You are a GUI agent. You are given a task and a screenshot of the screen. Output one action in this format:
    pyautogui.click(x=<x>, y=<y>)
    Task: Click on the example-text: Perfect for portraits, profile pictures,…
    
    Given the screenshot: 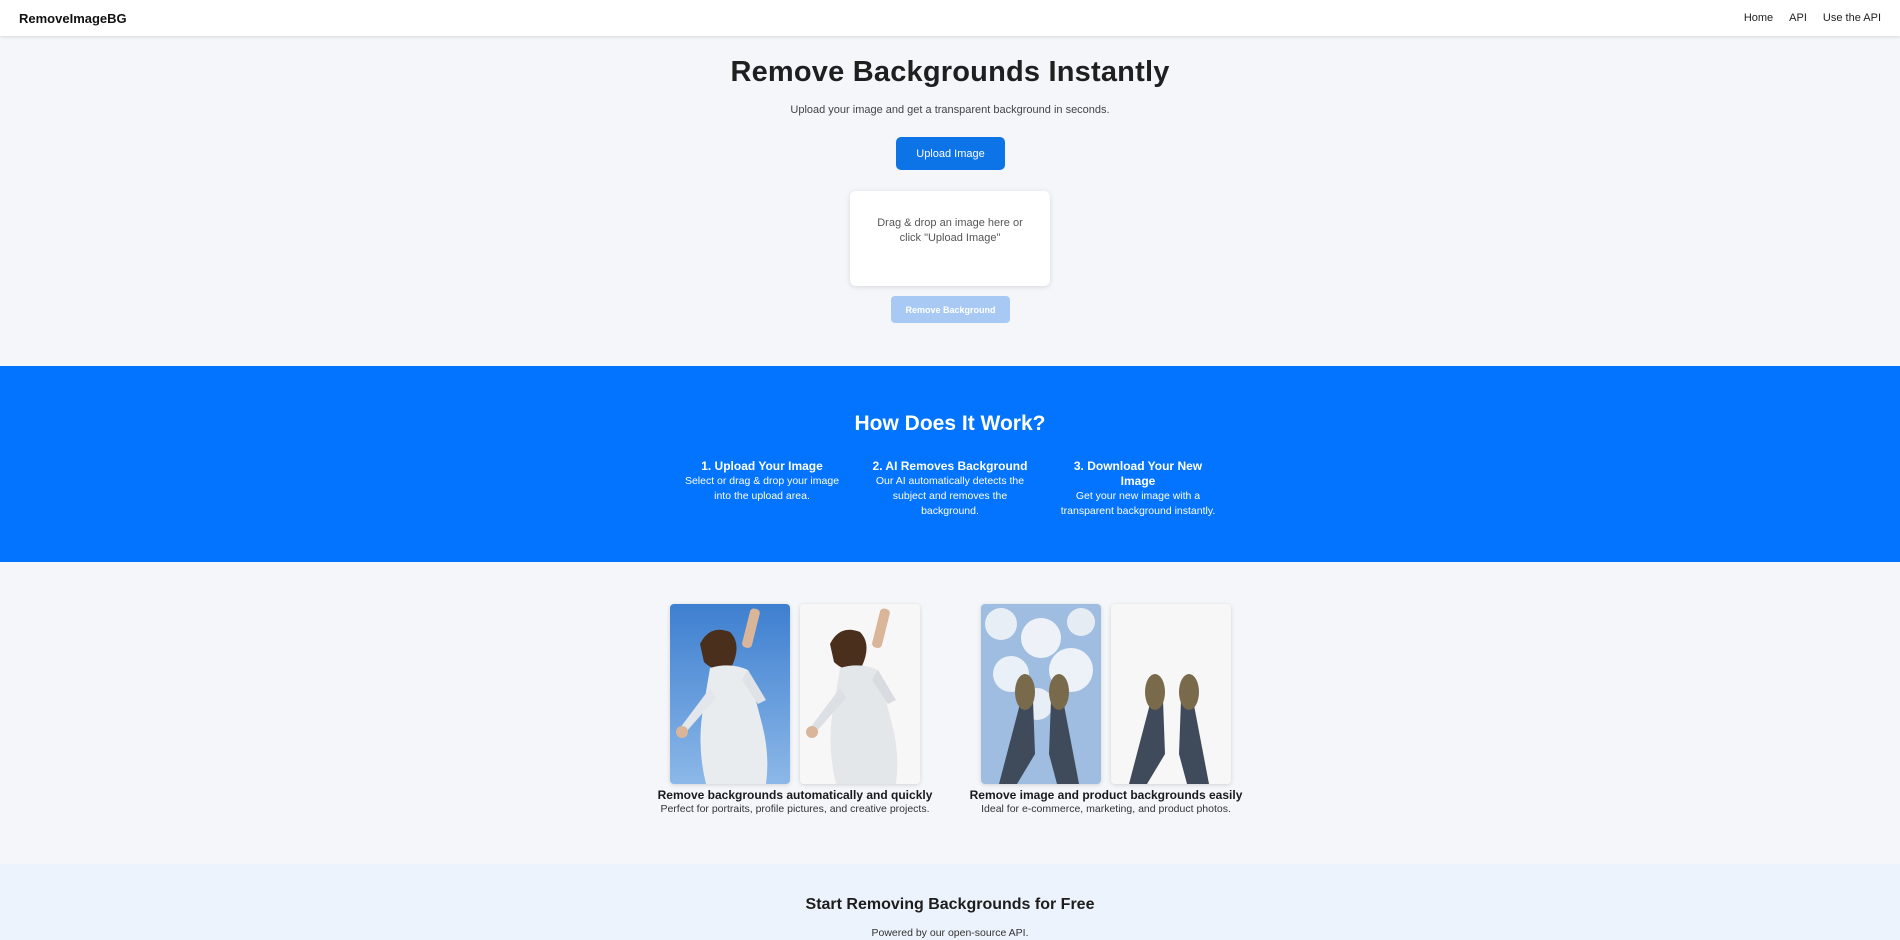 What is the action you would take?
    pyautogui.click(x=795, y=809)
    